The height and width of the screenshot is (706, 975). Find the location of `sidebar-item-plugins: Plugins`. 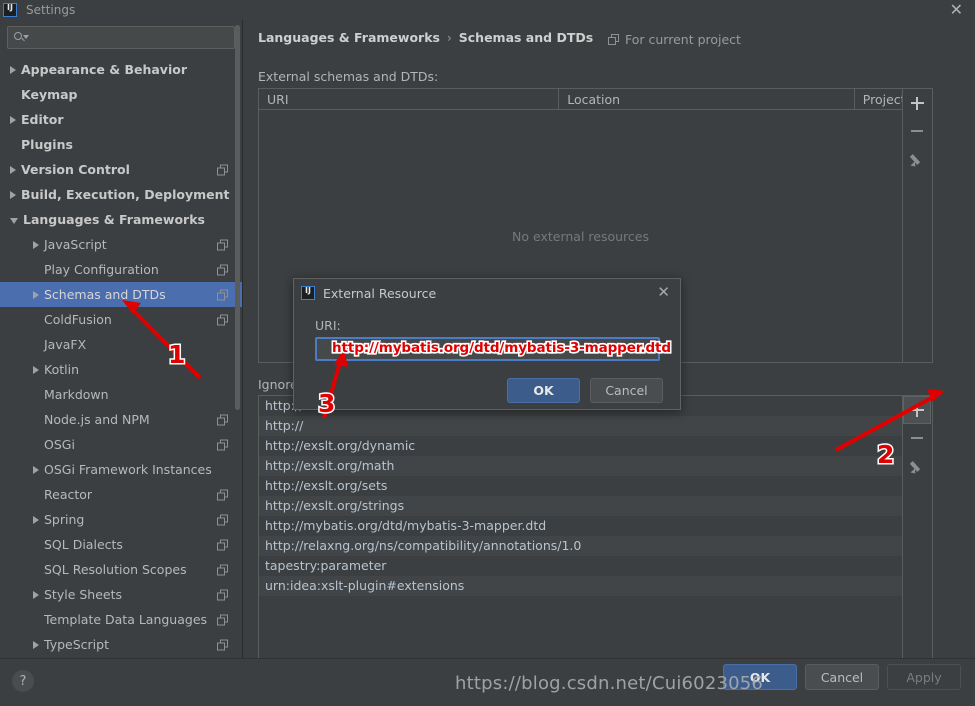

sidebar-item-plugins: Plugins is located at coordinates (121, 144).